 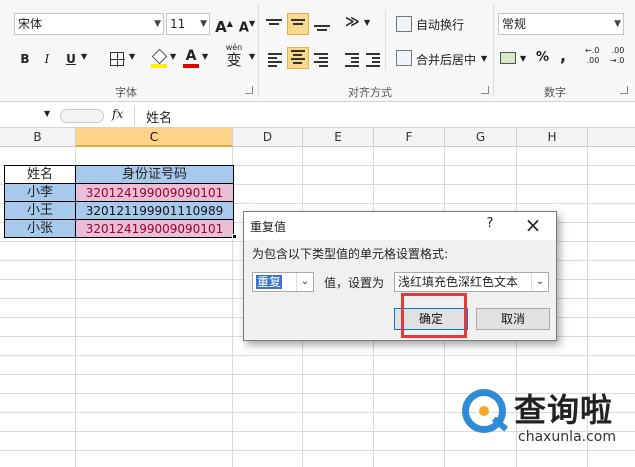 What do you see at coordinates (373, 60) in the screenshot?
I see `increase-indent-icon` at bounding box center [373, 60].